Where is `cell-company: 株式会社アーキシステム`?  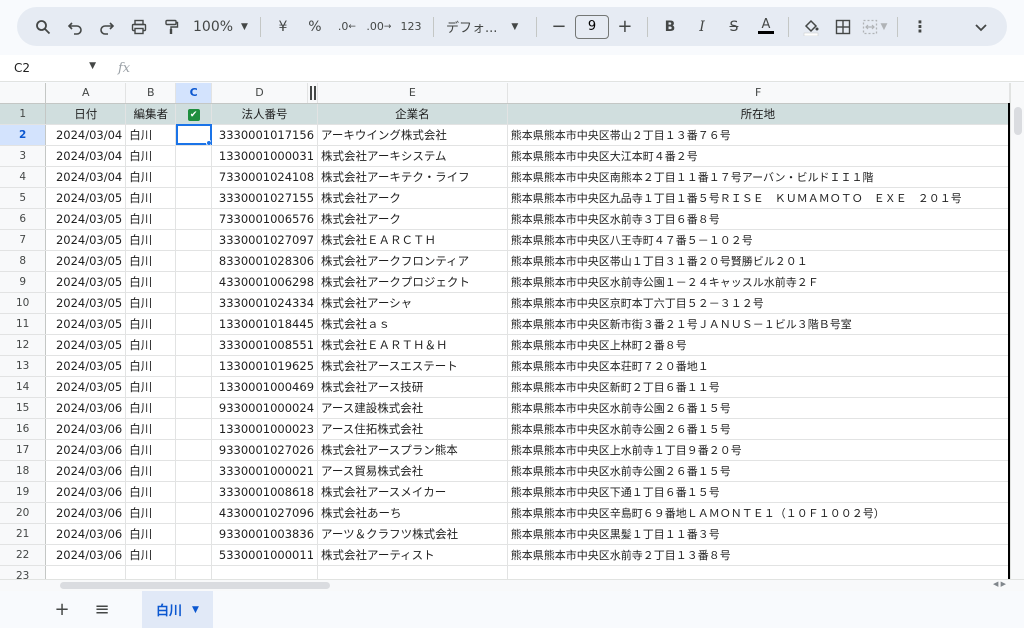
cell-company: 株式会社アーキシステム is located at coordinates (412, 156).